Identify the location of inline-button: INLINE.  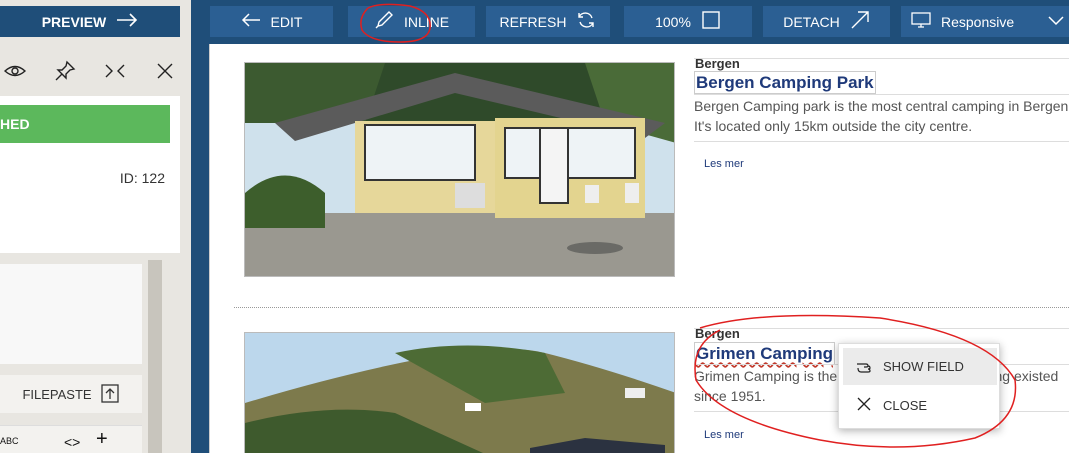
(411, 21).